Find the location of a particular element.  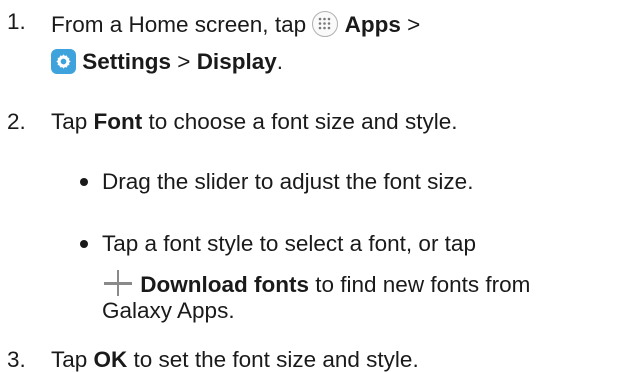

ok-label: OK is located at coordinates (110, 359).